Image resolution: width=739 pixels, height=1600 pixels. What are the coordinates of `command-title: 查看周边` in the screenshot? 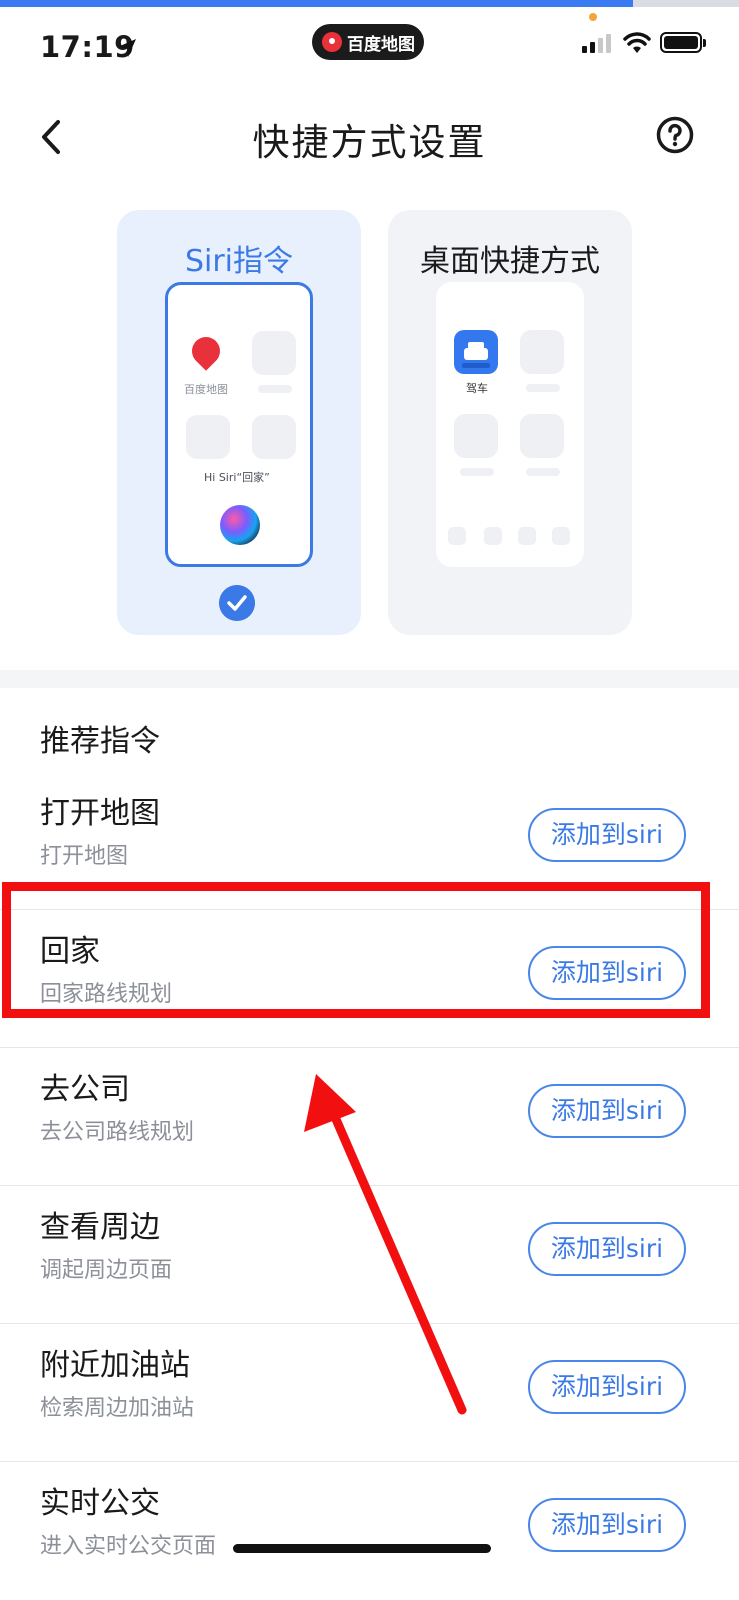 It's located at (100, 1227).